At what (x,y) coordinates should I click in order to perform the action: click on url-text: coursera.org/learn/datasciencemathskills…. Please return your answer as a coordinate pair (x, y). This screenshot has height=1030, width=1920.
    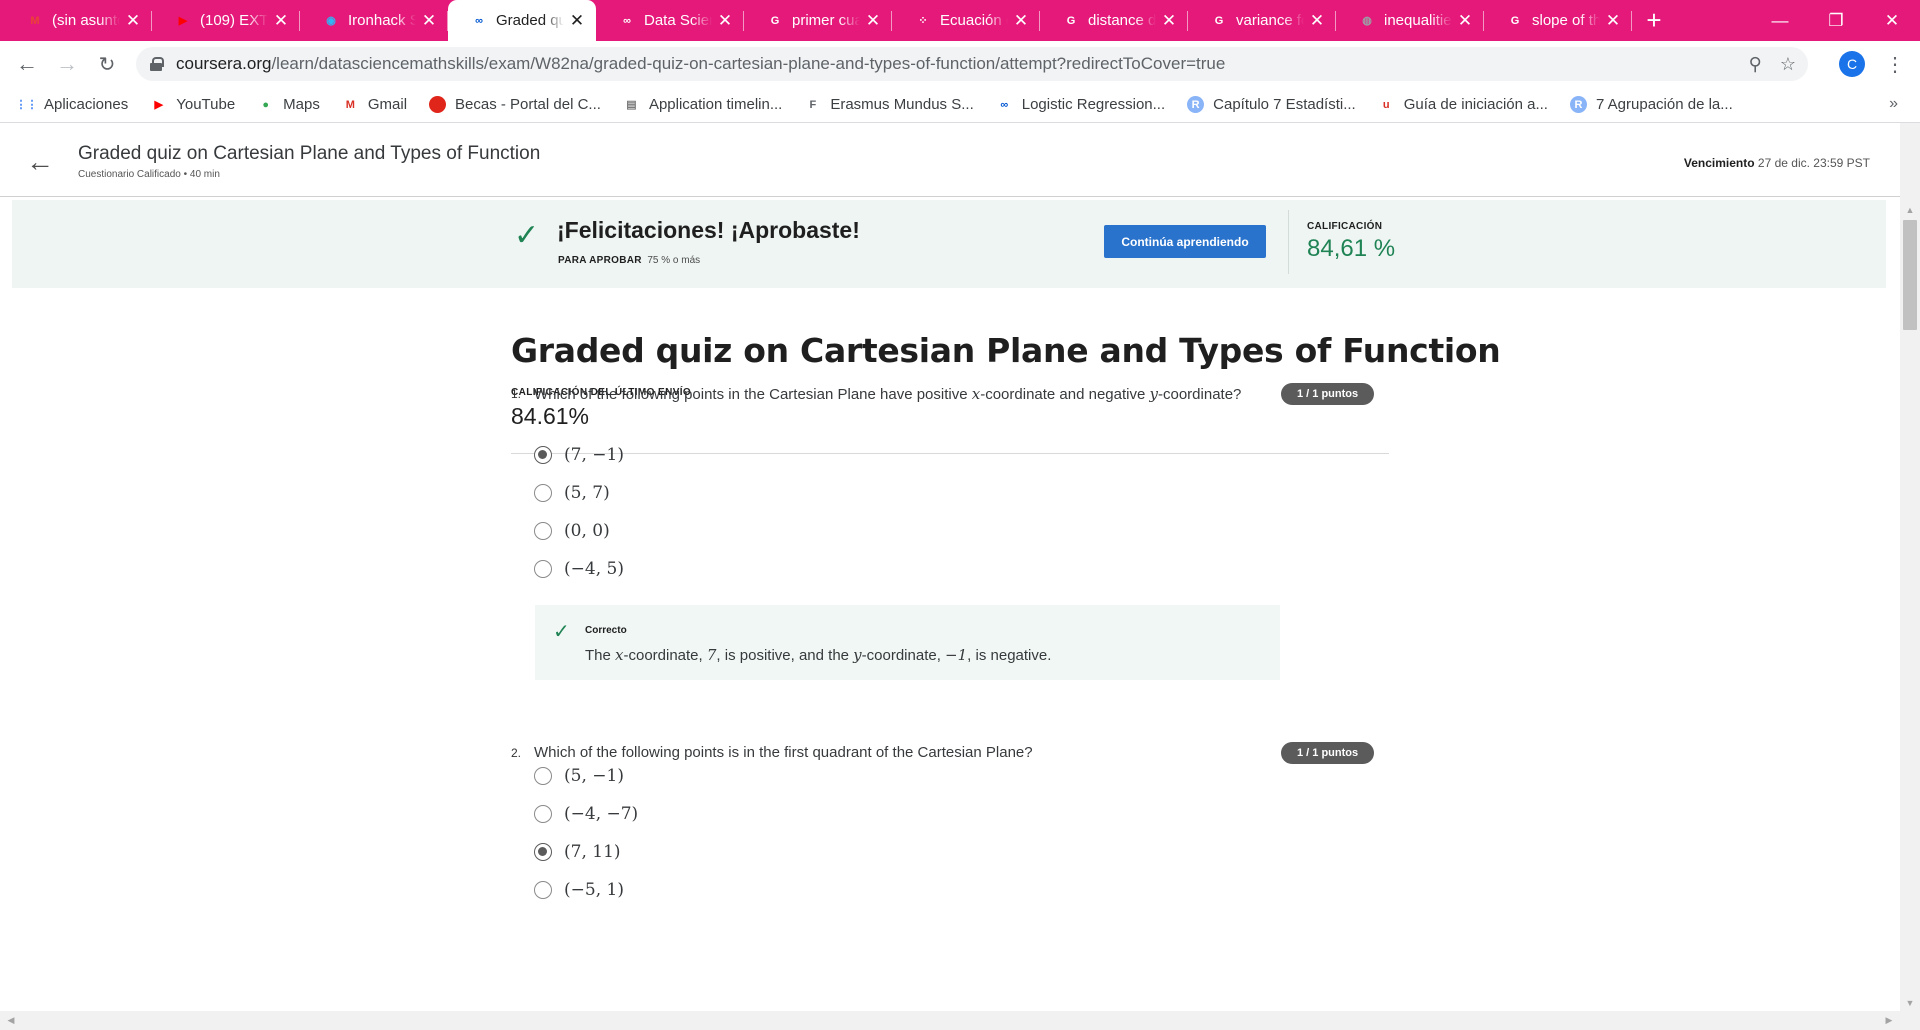
    Looking at the image, I should click on (700, 64).